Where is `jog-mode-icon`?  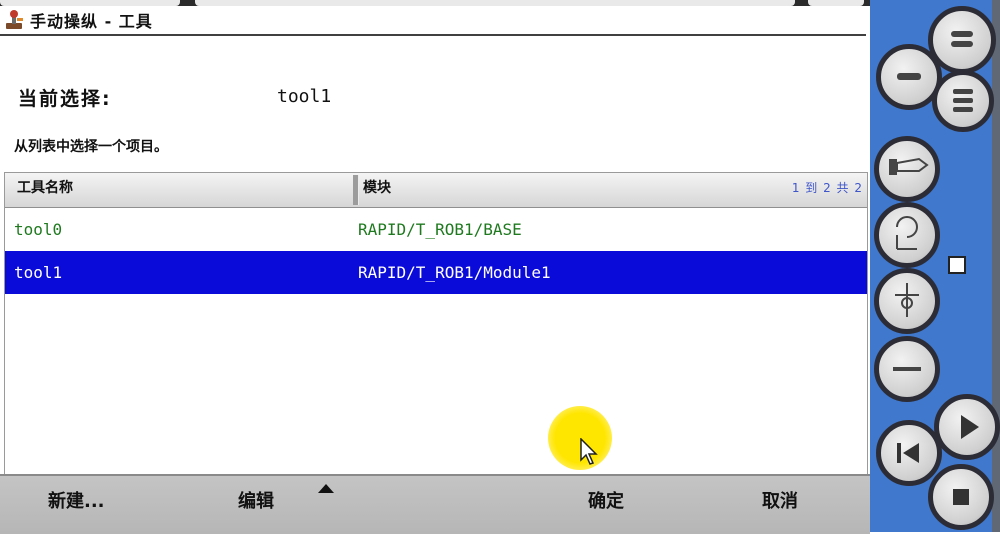 jog-mode-icon is located at coordinates (907, 301).